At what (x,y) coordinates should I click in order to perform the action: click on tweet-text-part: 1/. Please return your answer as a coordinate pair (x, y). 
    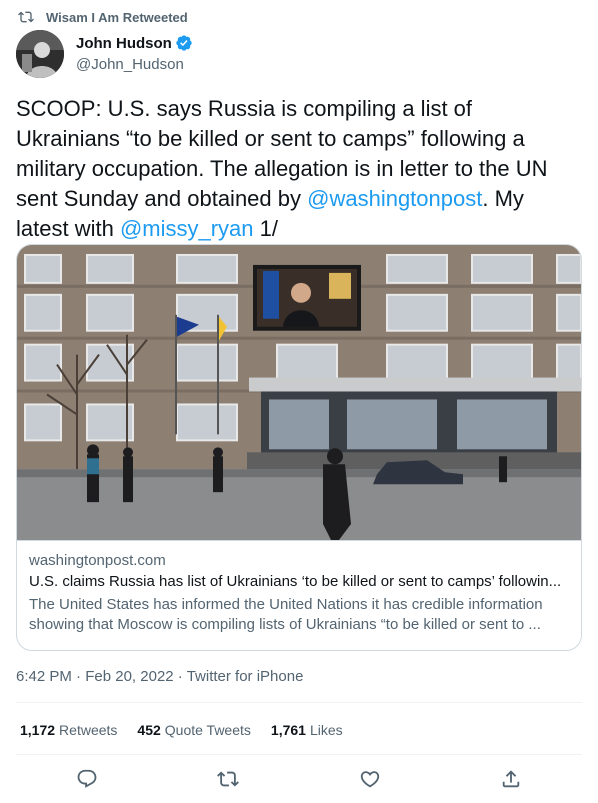
    Looking at the image, I should click on (265, 228).